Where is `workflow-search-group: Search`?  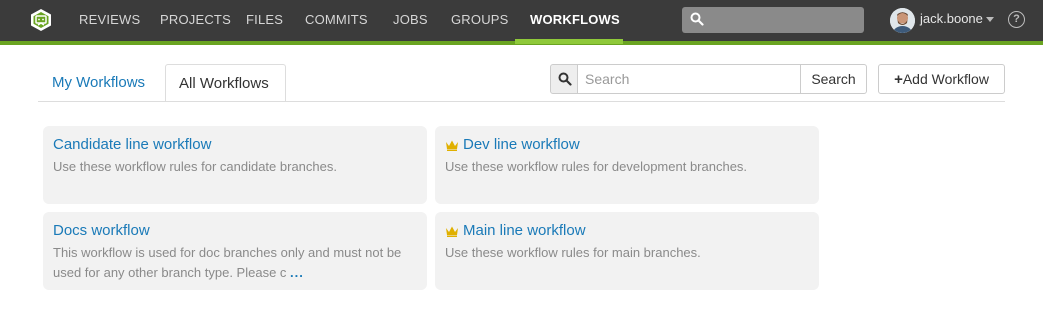 workflow-search-group: Search is located at coordinates (708, 79).